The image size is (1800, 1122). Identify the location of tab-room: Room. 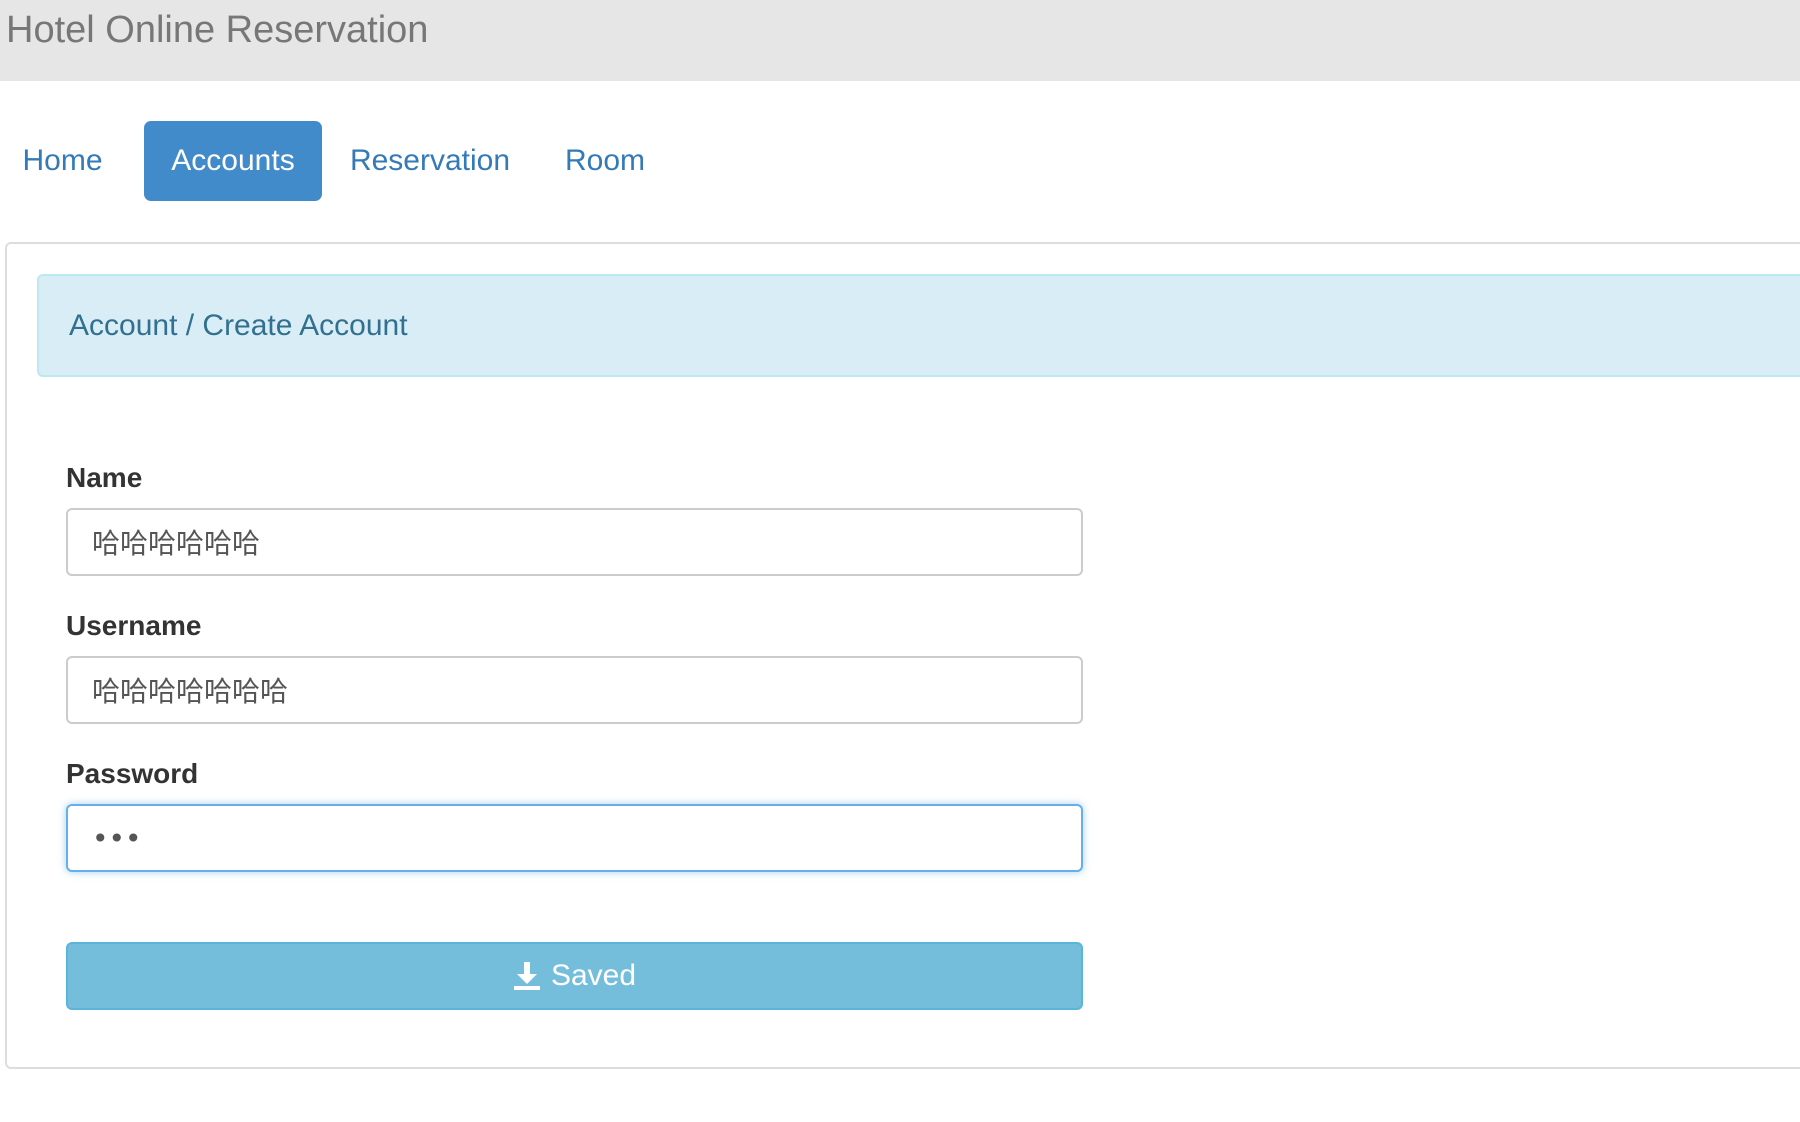
(605, 161).